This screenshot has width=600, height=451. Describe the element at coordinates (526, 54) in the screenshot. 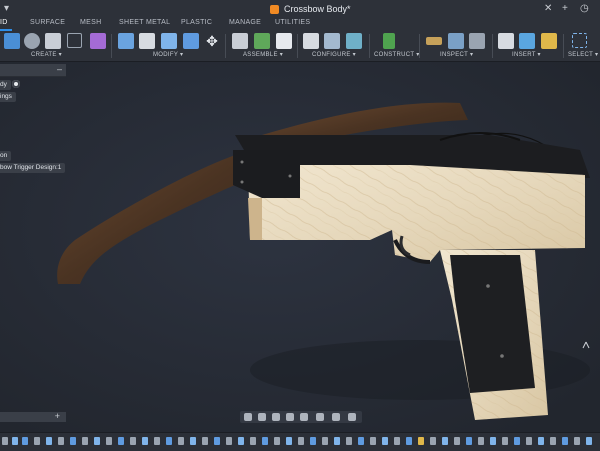

I see `group-insert: INSERT ▾` at that location.